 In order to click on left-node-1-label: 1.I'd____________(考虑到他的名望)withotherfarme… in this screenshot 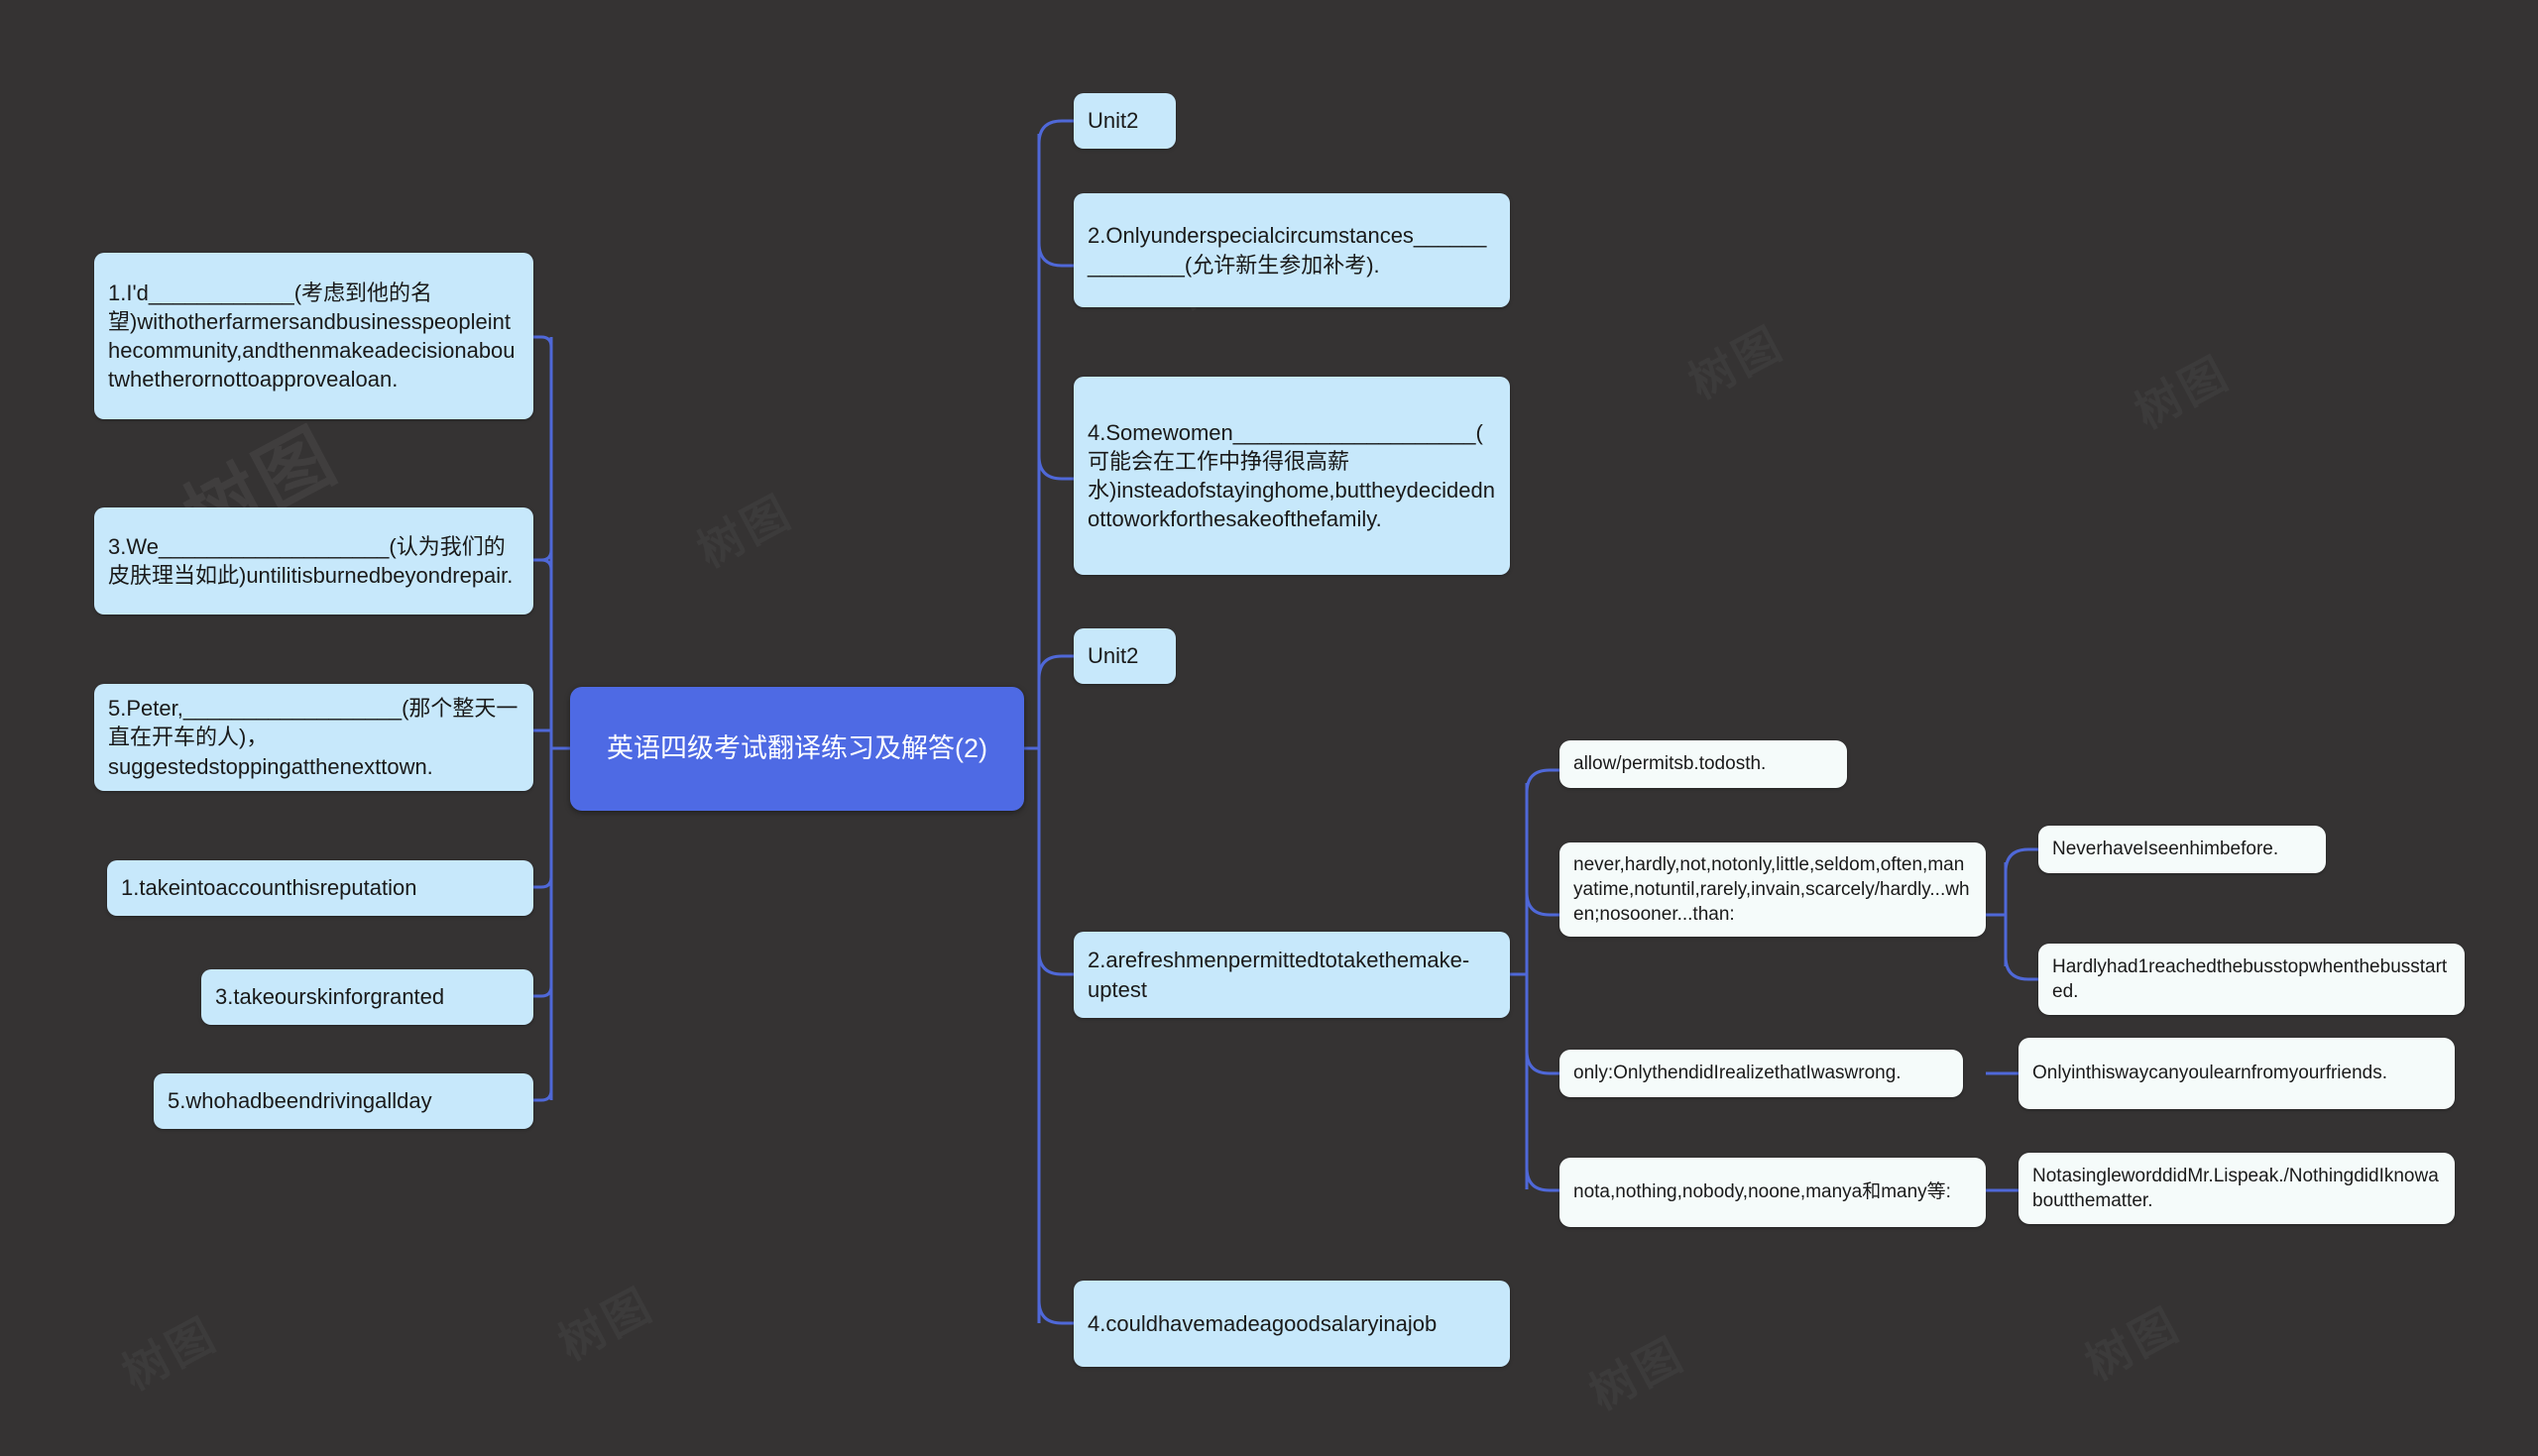, I will do `click(312, 336)`.